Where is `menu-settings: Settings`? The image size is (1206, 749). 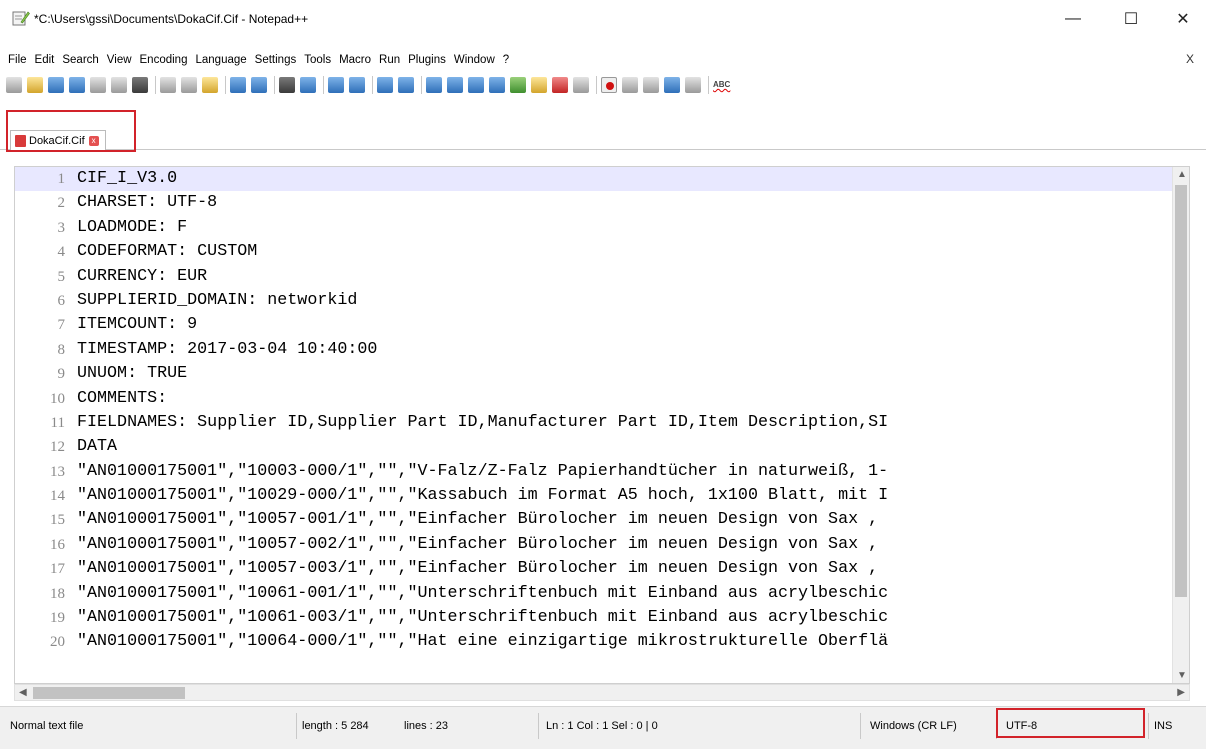 menu-settings: Settings is located at coordinates (279, 60).